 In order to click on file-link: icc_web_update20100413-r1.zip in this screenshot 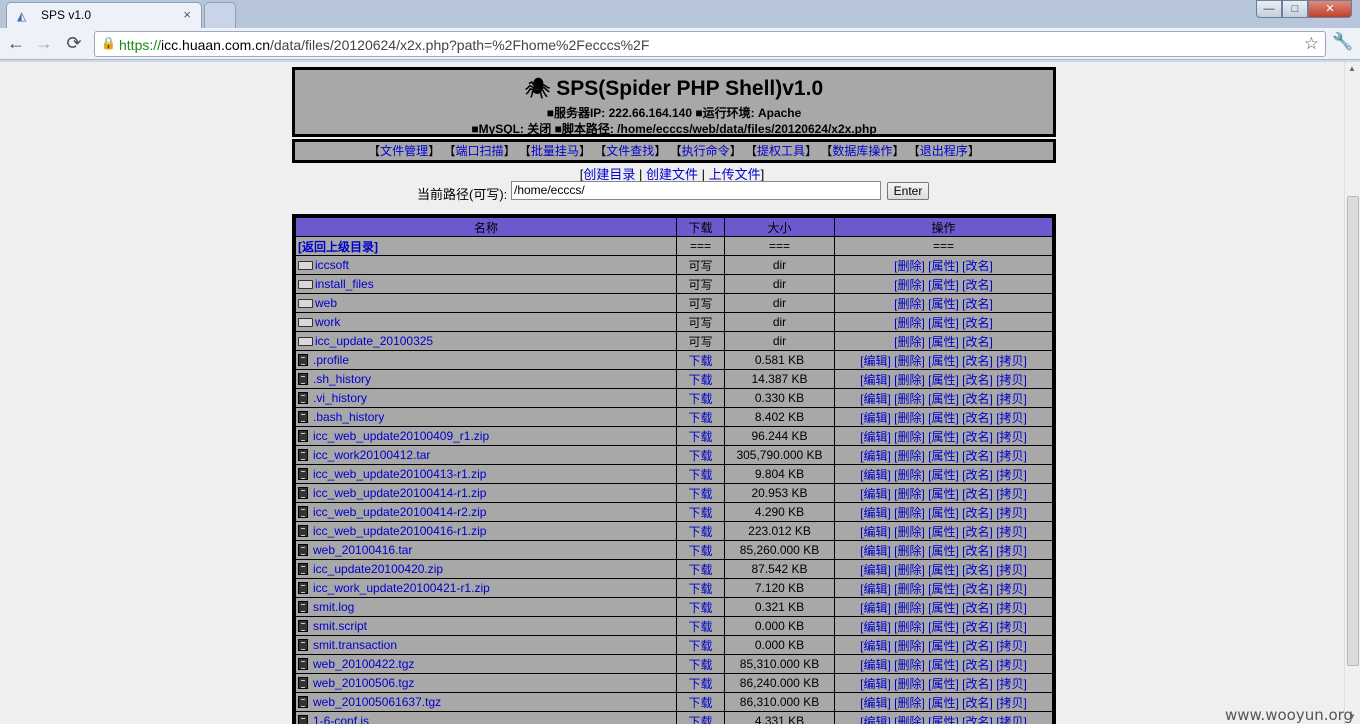, I will do `click(399, 474)`.